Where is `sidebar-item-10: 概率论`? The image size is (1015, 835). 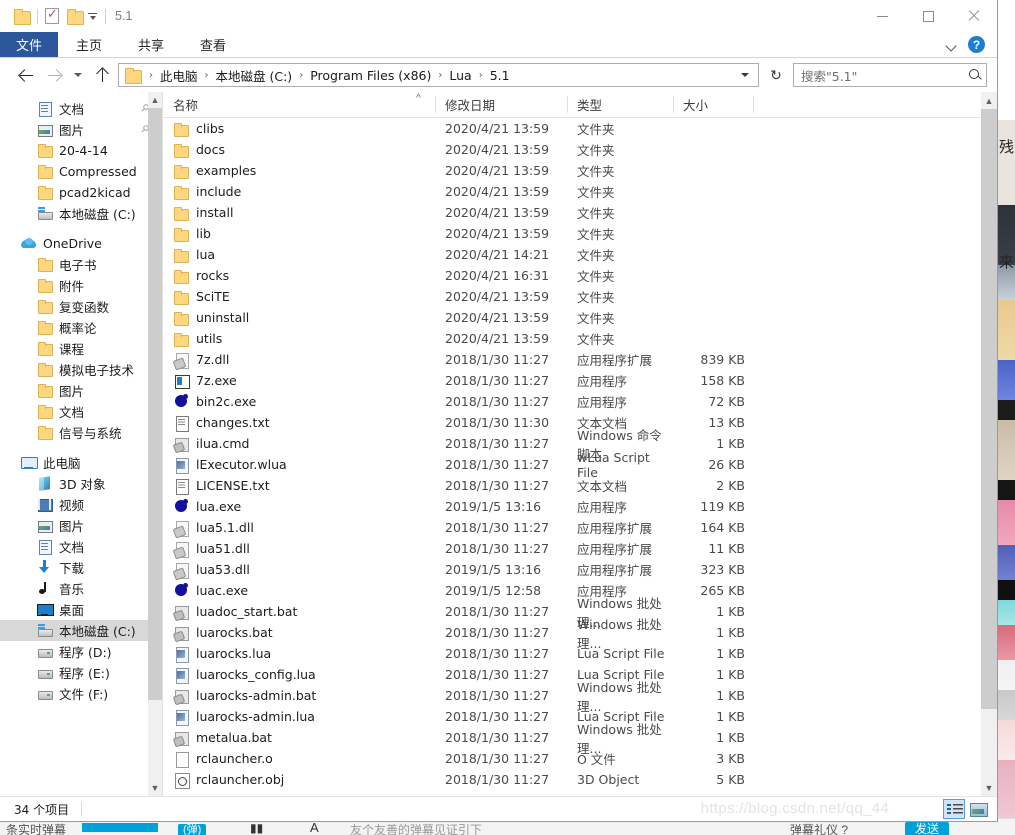 sidebar-item-10: 概率论 is located at coordinates (81, 327).